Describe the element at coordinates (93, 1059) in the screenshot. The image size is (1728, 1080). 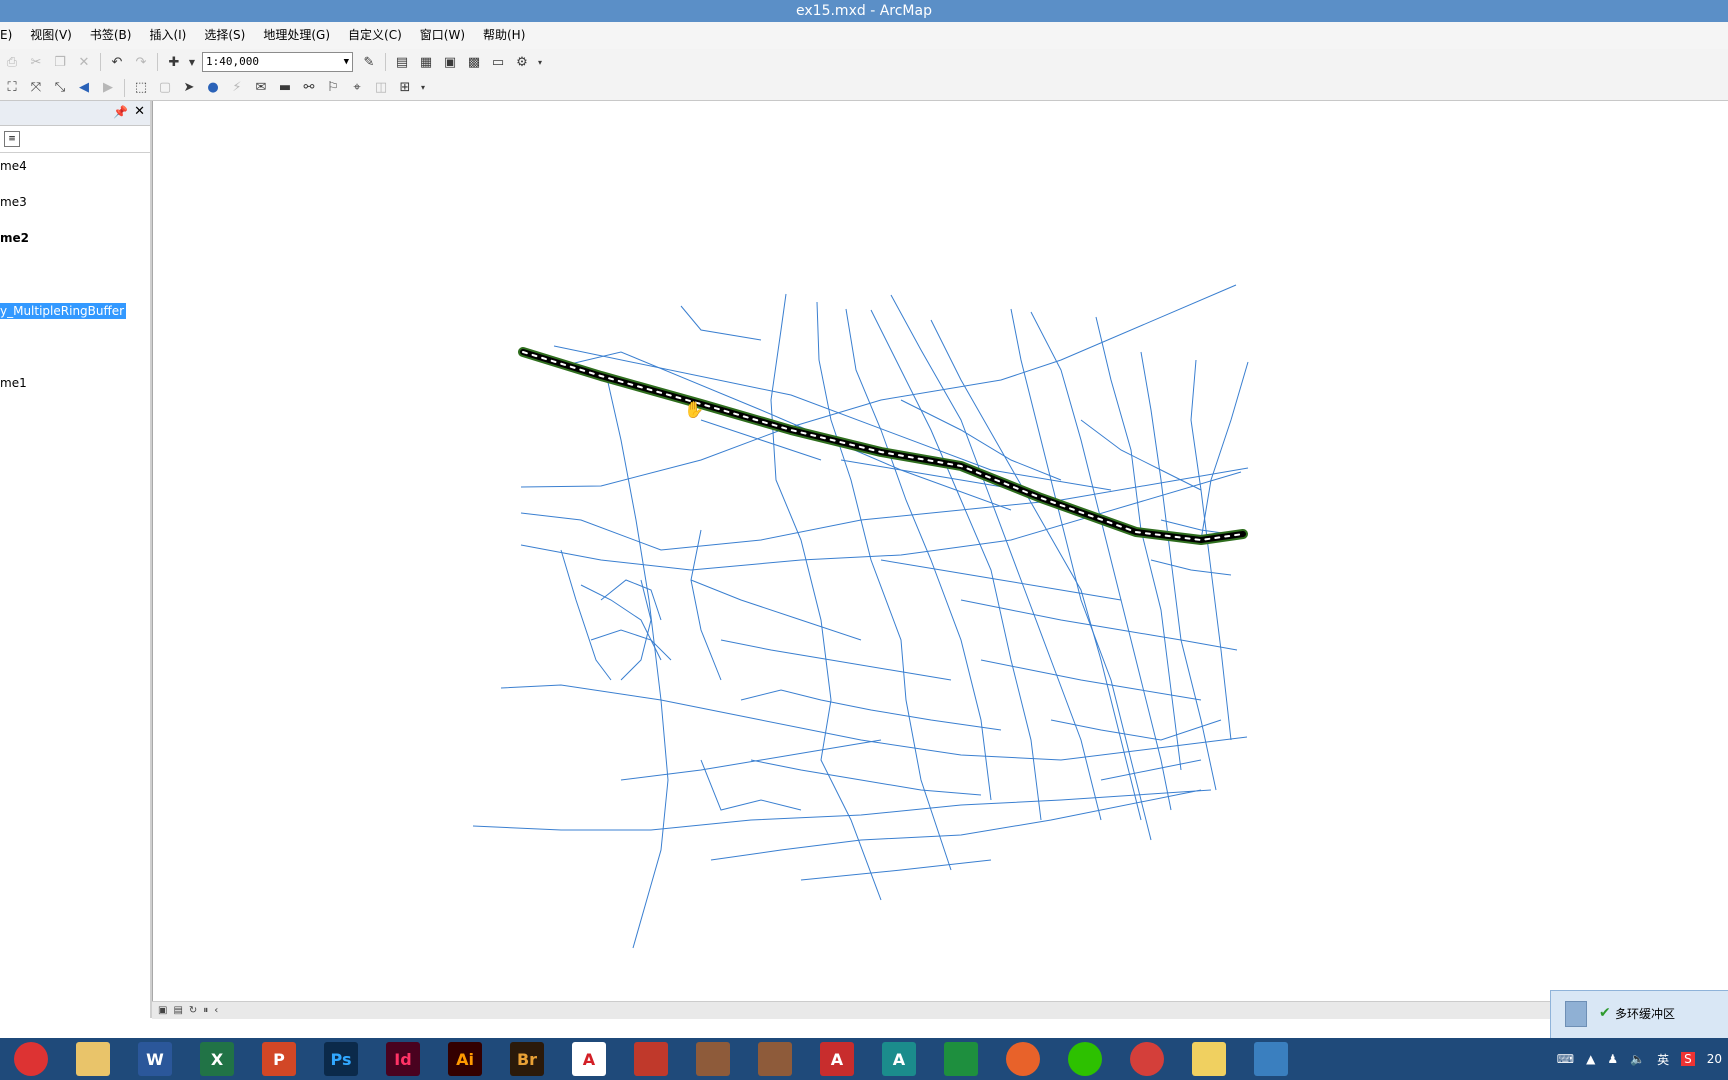
I see `file-explorer-icon` at that location.